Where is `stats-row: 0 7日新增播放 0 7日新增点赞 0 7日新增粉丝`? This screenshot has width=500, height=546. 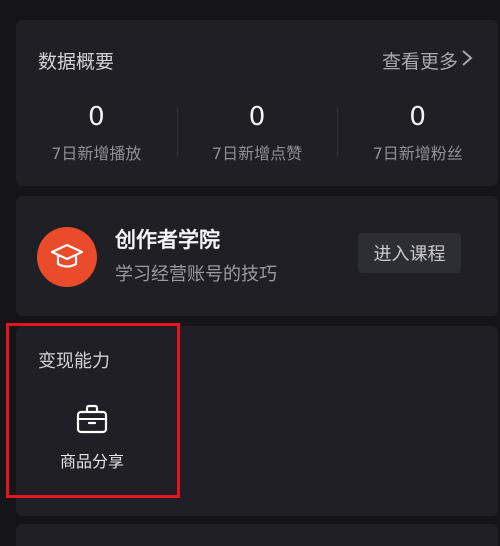
stats-row: 0 7日新增播放 0 7日新增点赞 0 7日新增粉丝 is located at coordinates (257, 133).